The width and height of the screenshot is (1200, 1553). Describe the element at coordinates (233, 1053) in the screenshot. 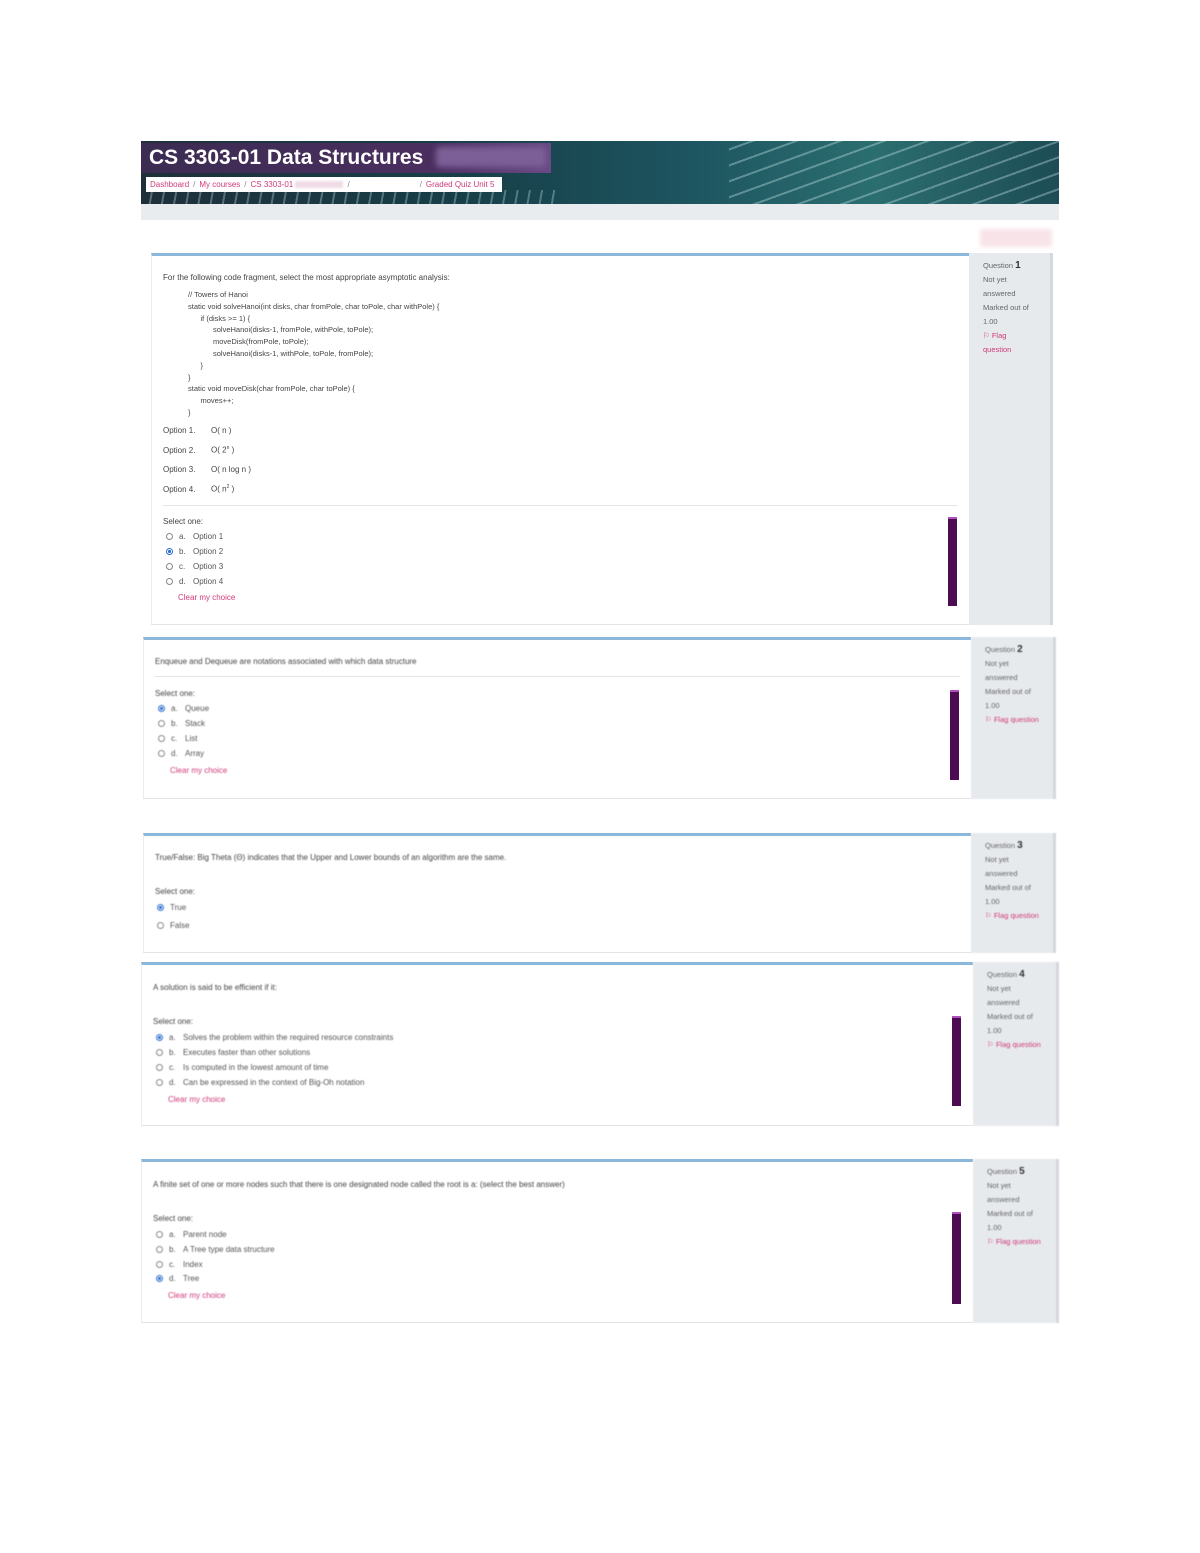

I see `option-b: b. Executes faster than other solutions` at that location.